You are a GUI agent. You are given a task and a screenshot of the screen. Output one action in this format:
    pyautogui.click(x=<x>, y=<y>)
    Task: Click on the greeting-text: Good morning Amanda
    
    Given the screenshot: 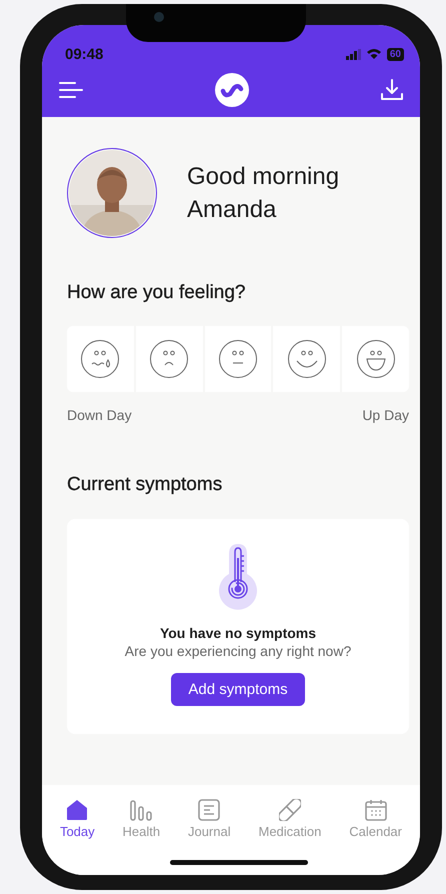 What is the action you would take?
    pyautogui.click(x=263, y=193)
    